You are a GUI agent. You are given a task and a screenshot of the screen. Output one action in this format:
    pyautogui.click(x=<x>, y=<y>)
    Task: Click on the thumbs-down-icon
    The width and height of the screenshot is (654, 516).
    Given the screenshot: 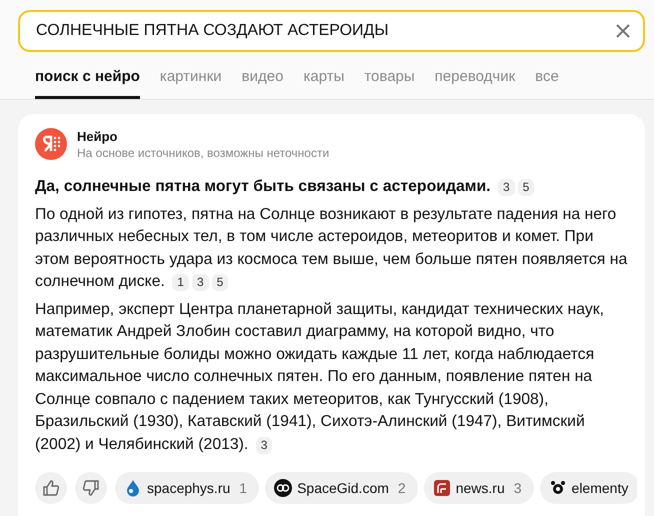 What is the action you would take?
    pyautogui.click(x=91, y=488)
    